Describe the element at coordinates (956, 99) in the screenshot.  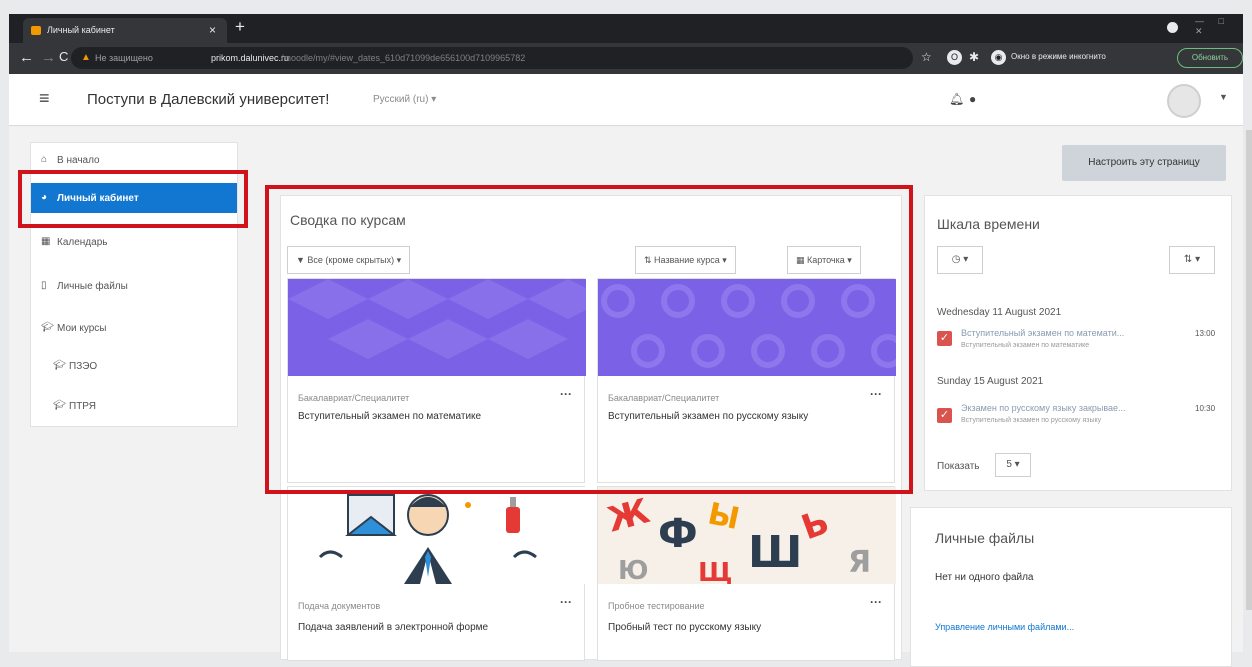
I see `notification-bell-icon: 🔔︎` at that location.